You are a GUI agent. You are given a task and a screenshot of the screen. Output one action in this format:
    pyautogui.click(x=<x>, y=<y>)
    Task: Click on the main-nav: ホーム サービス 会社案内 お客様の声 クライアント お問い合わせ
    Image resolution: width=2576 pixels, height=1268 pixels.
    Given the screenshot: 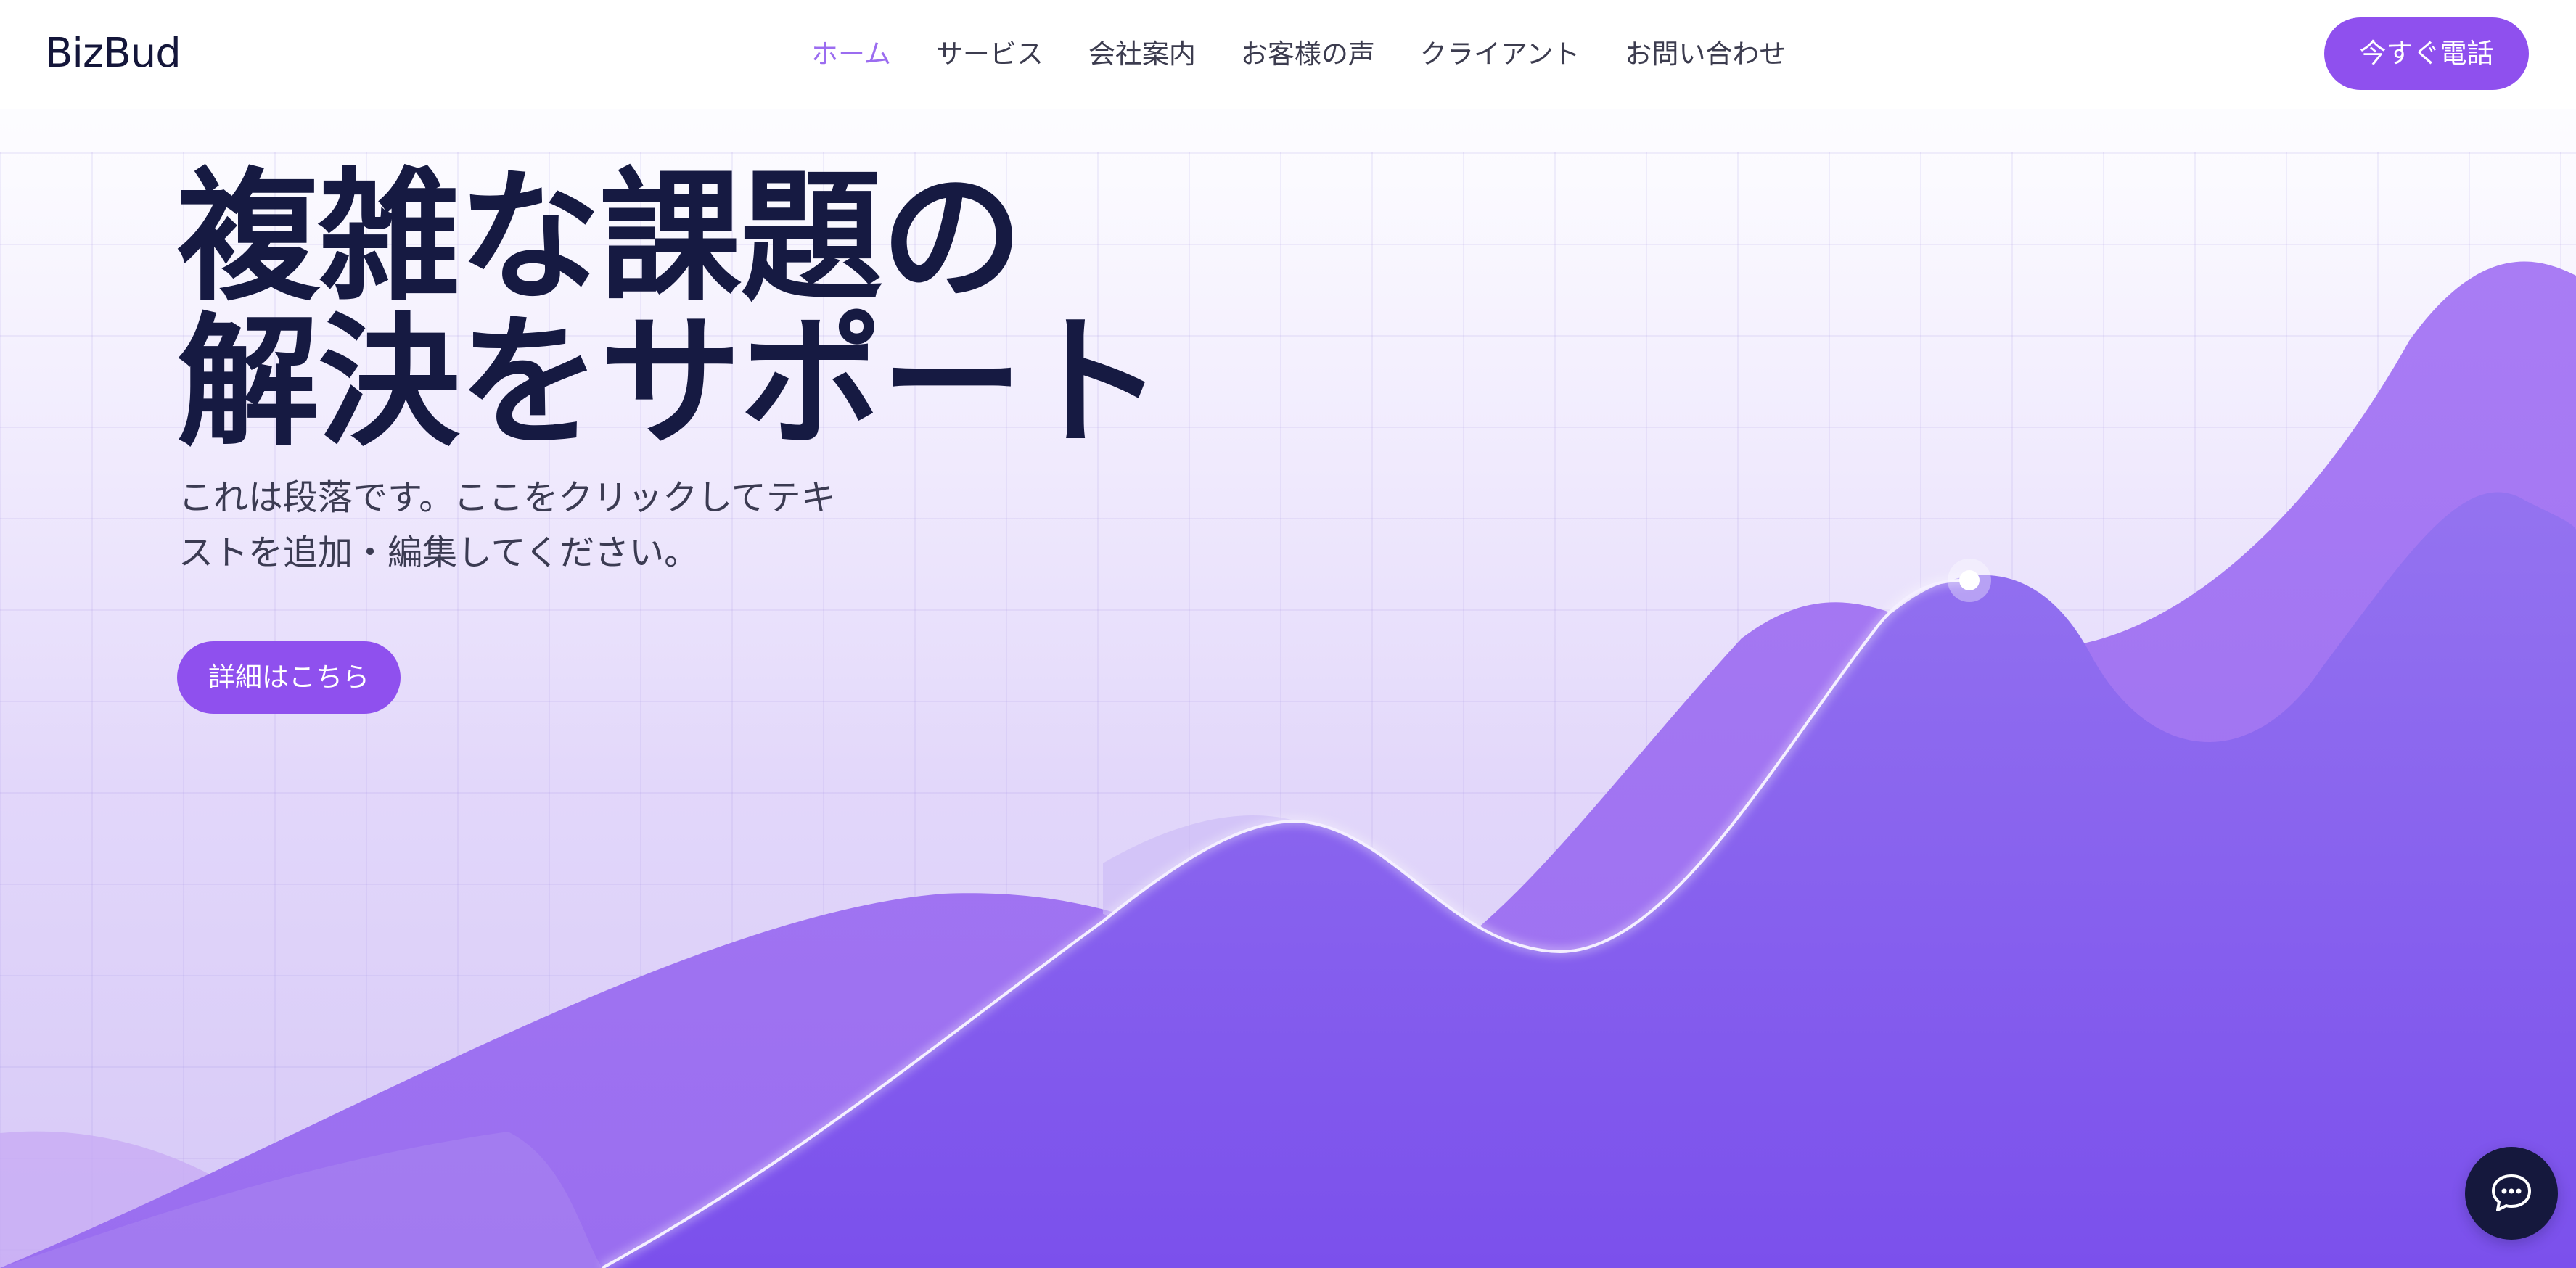 What is the action you would take?
    pyautogui.click(x=1298, y=54)
    